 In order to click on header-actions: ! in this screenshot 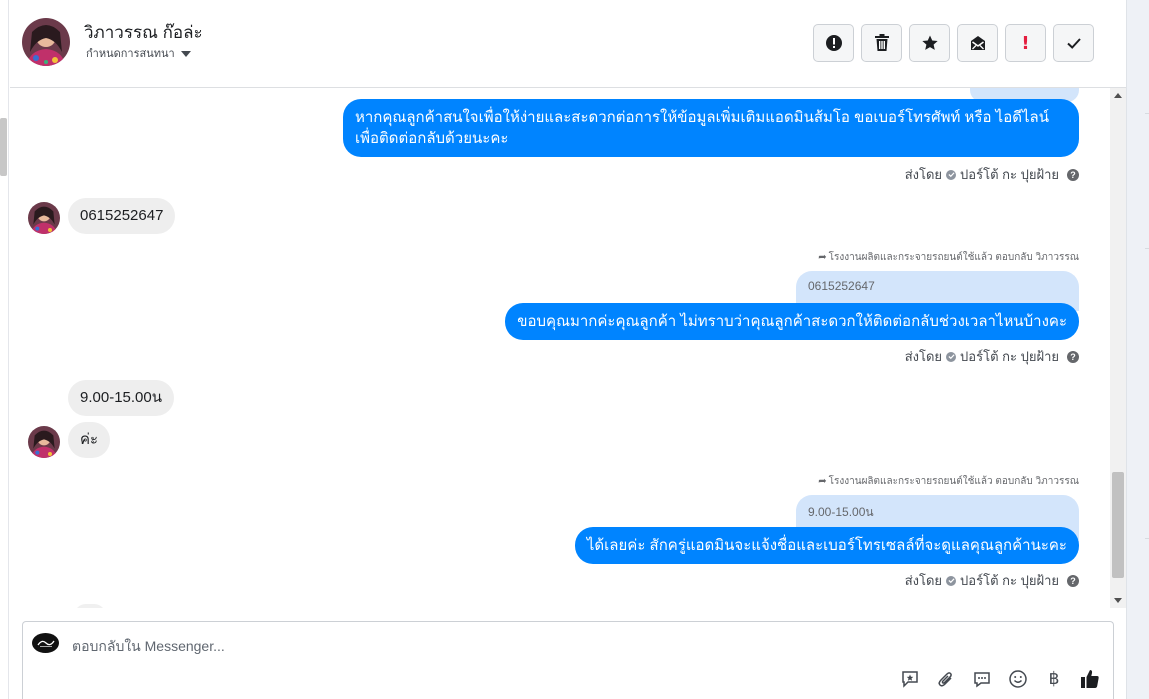, I will do `click(953, 43)`.